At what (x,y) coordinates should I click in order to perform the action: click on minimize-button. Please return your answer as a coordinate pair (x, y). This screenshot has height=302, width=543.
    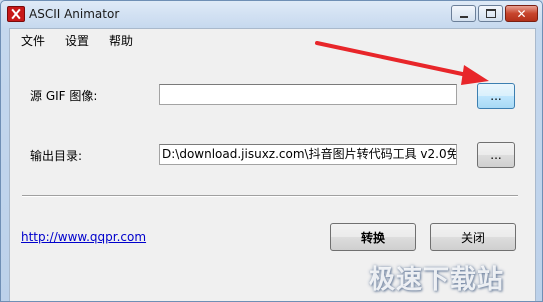
    Looking at the image, I should click on (463, 13).